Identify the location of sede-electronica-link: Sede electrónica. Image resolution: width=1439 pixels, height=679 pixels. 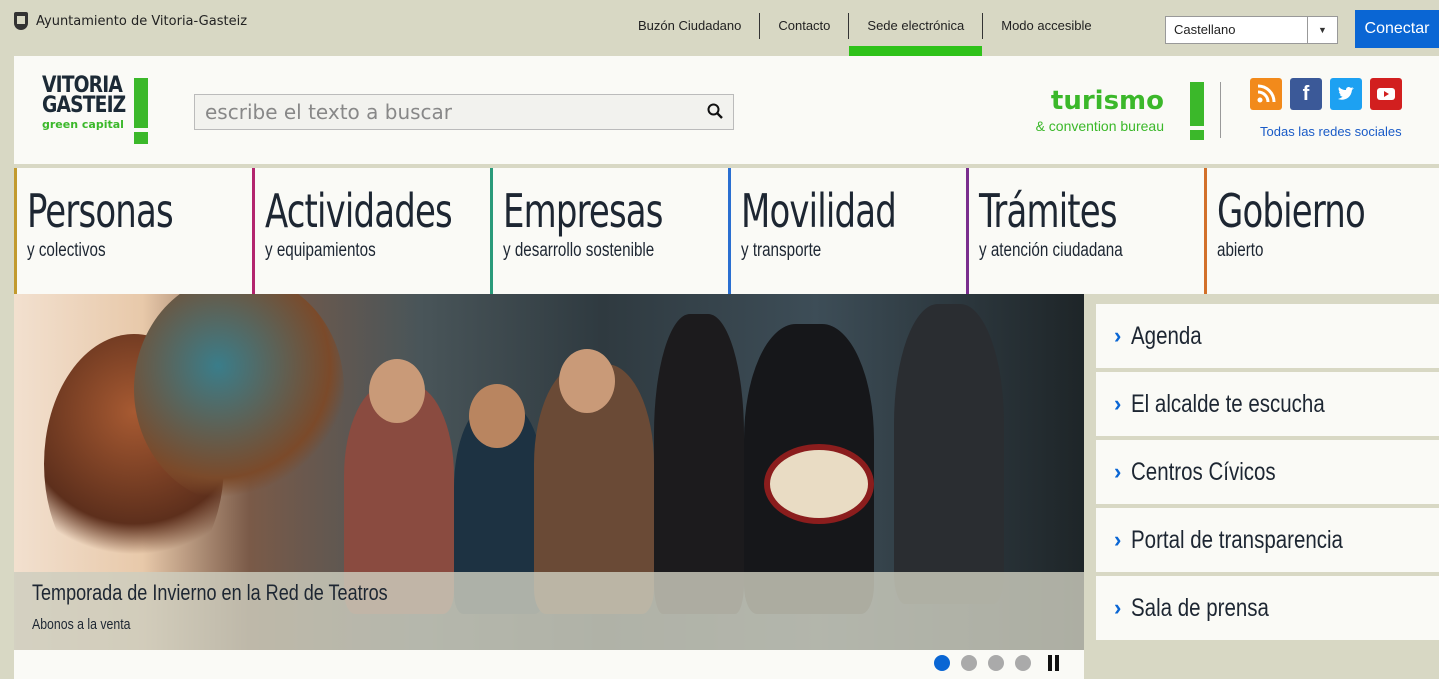
(916, 34).